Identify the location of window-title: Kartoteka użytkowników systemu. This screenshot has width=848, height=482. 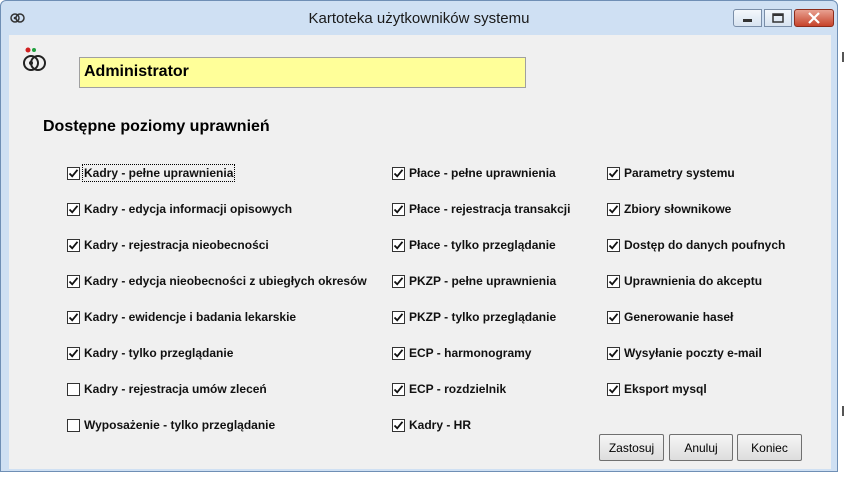
(419, 18).